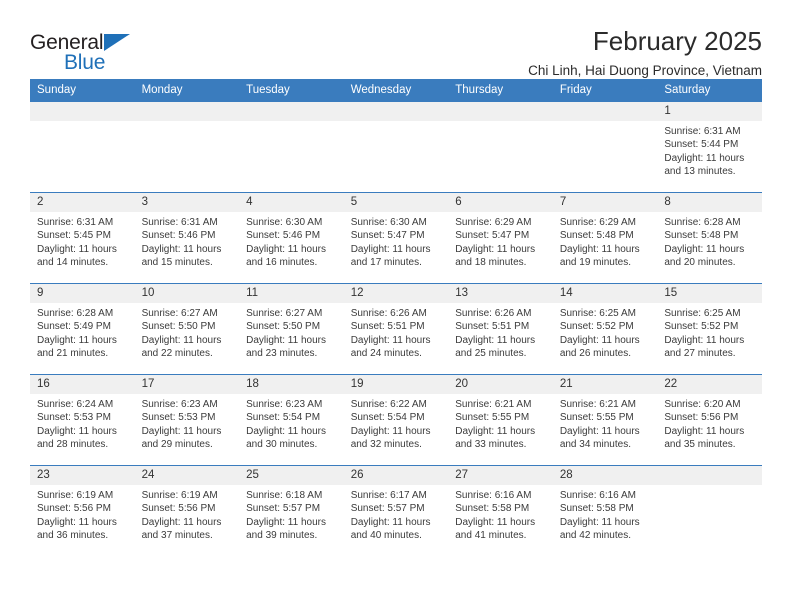 This screenshot has width=792, height=612. I want to click on day-number: 6, so click(500, 202).